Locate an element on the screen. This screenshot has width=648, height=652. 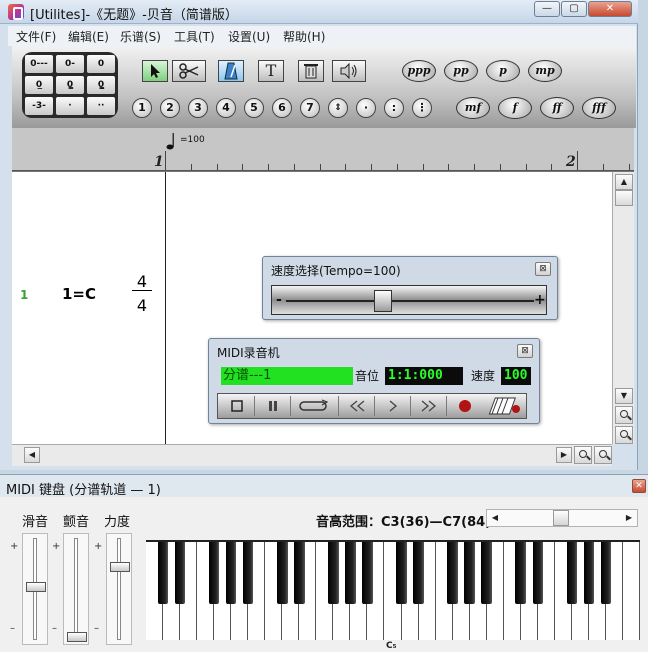
scroll-up-button: ▲ is located at coordinates (624, 182).